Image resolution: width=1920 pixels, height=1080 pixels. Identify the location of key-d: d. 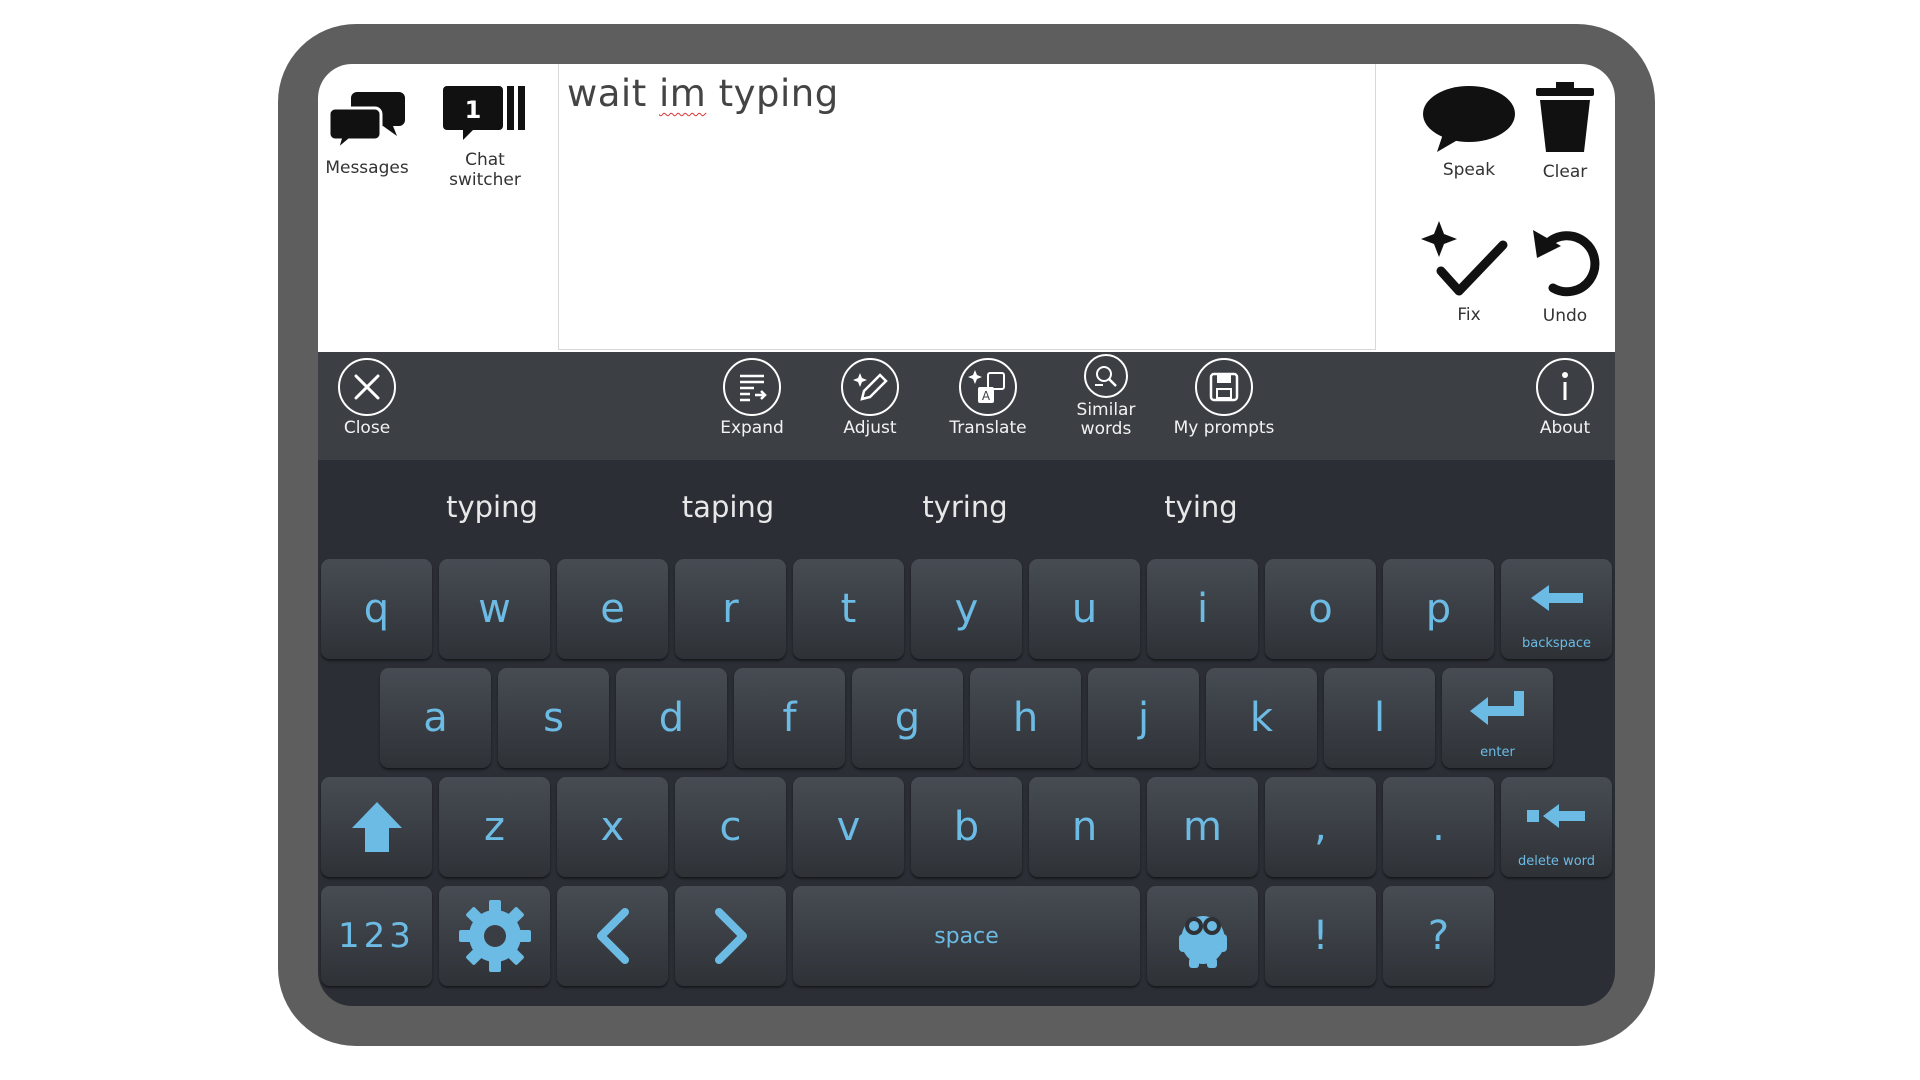
(671, 718).